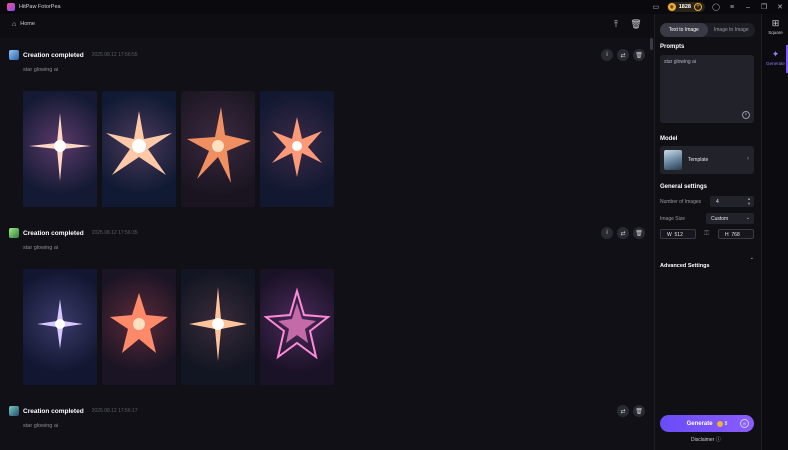 The height and width of the screenshot is (450, 788). Describe the element at coordinates (775, 54) in the screenshot. I see `sparkle-icon: ✦` at that location.